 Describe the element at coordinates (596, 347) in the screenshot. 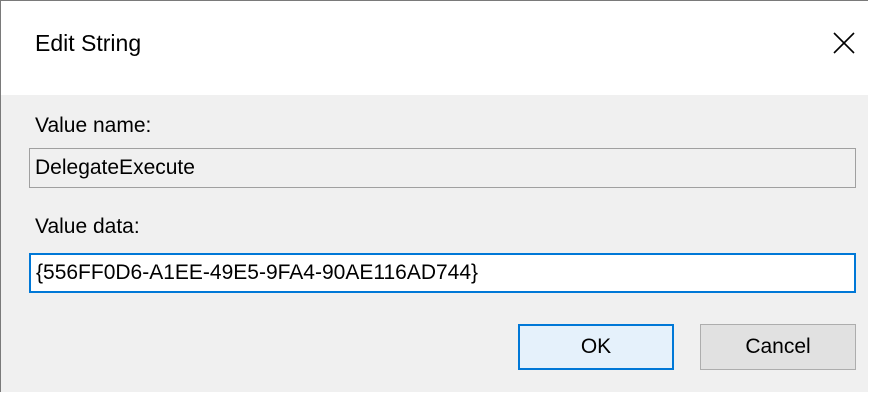

I see `ok-button: OK` at that location.